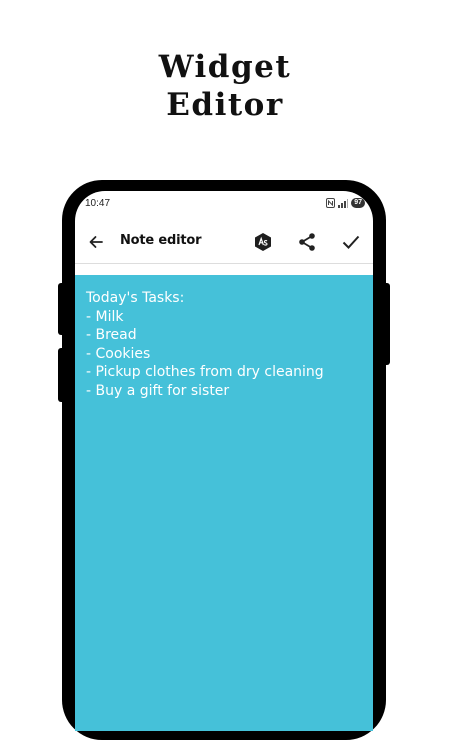  I want to click on share-button, so click(307, 242).